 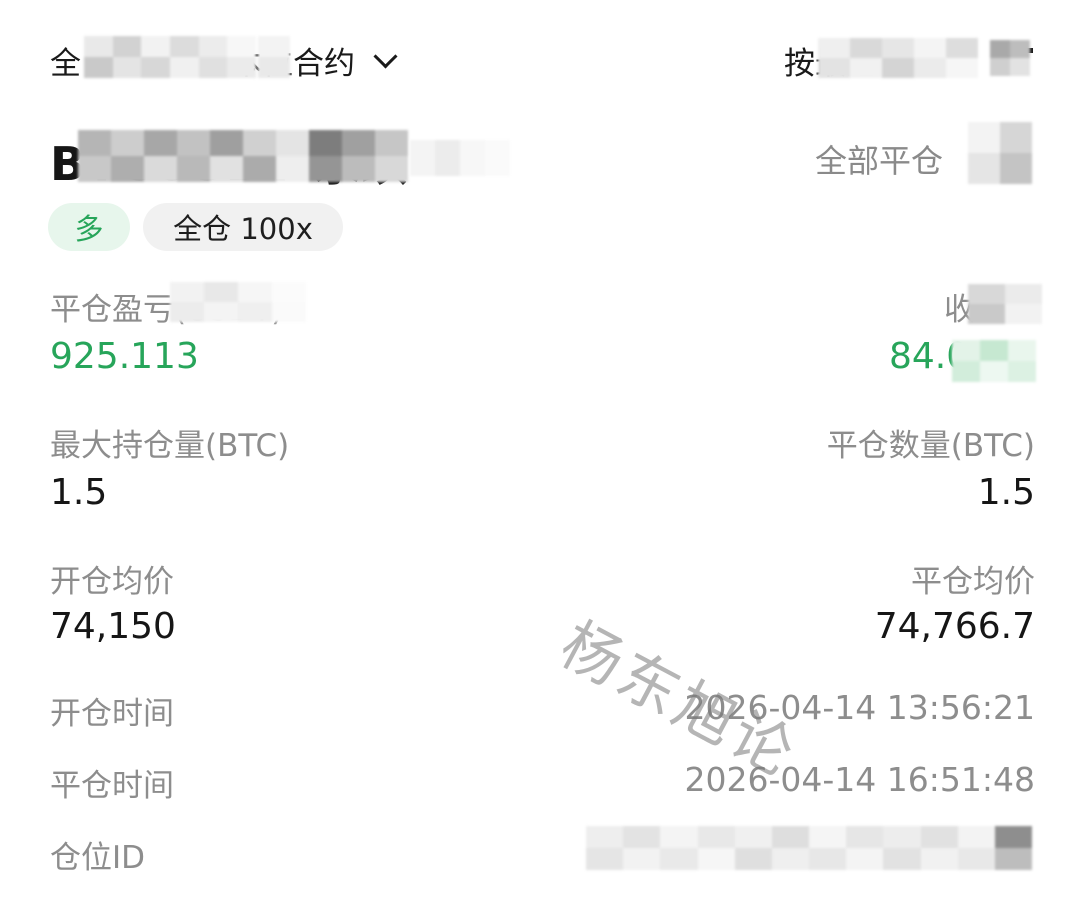 I want to click on close-time-value: 2026-04-14 16:51:48, so click(x=859, y=779).